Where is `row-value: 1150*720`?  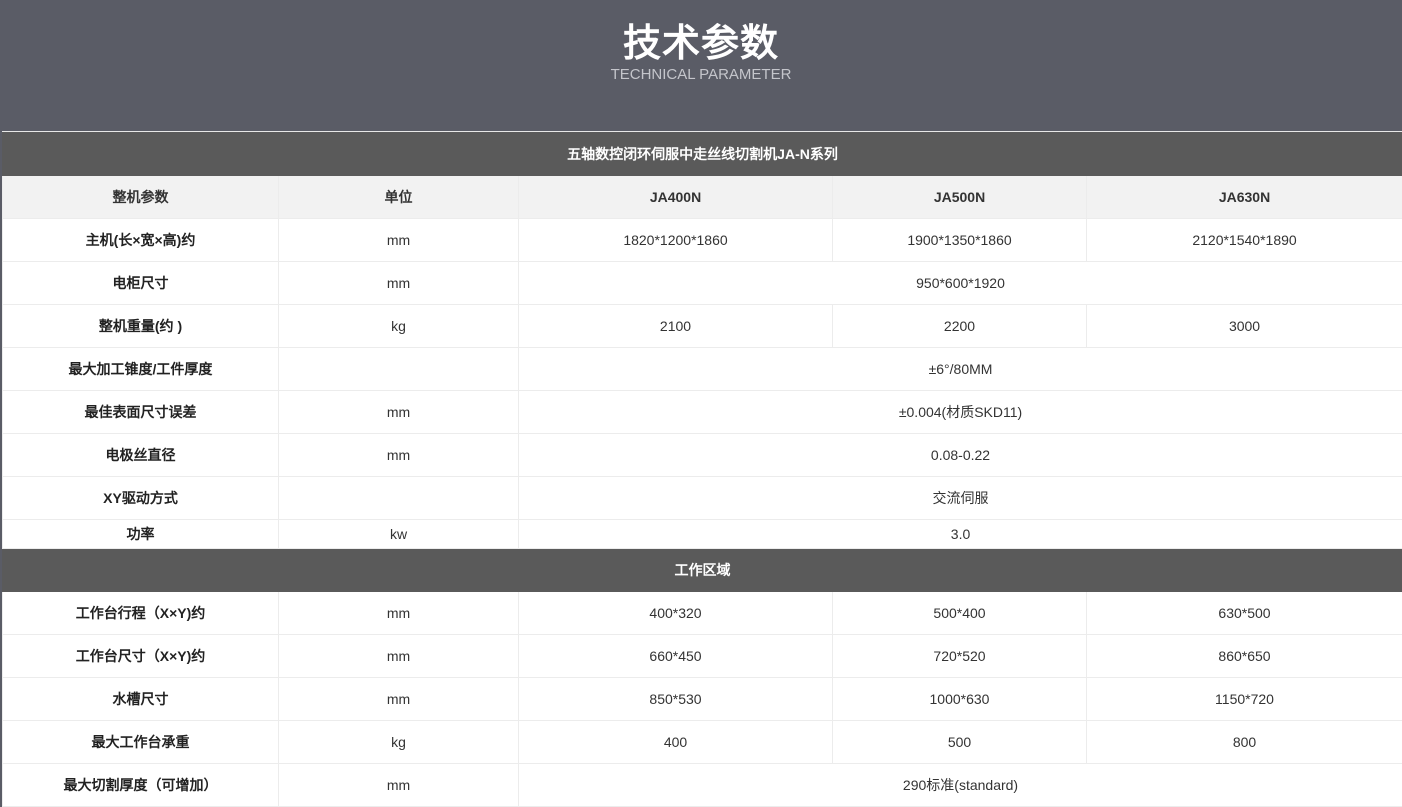
row-value: 1150*720 is located at coordinates (1244, 699).